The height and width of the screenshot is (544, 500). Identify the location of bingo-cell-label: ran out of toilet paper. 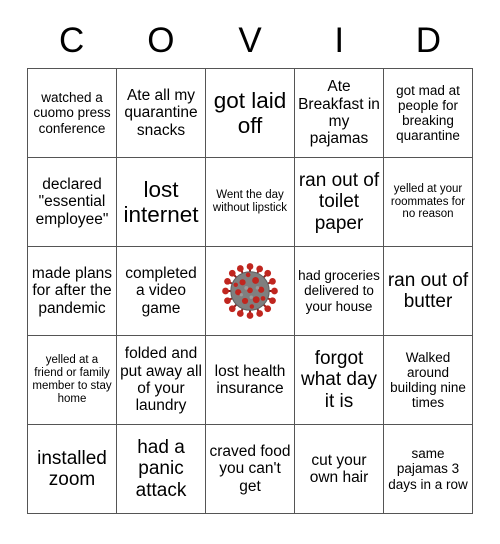
(339, 202).